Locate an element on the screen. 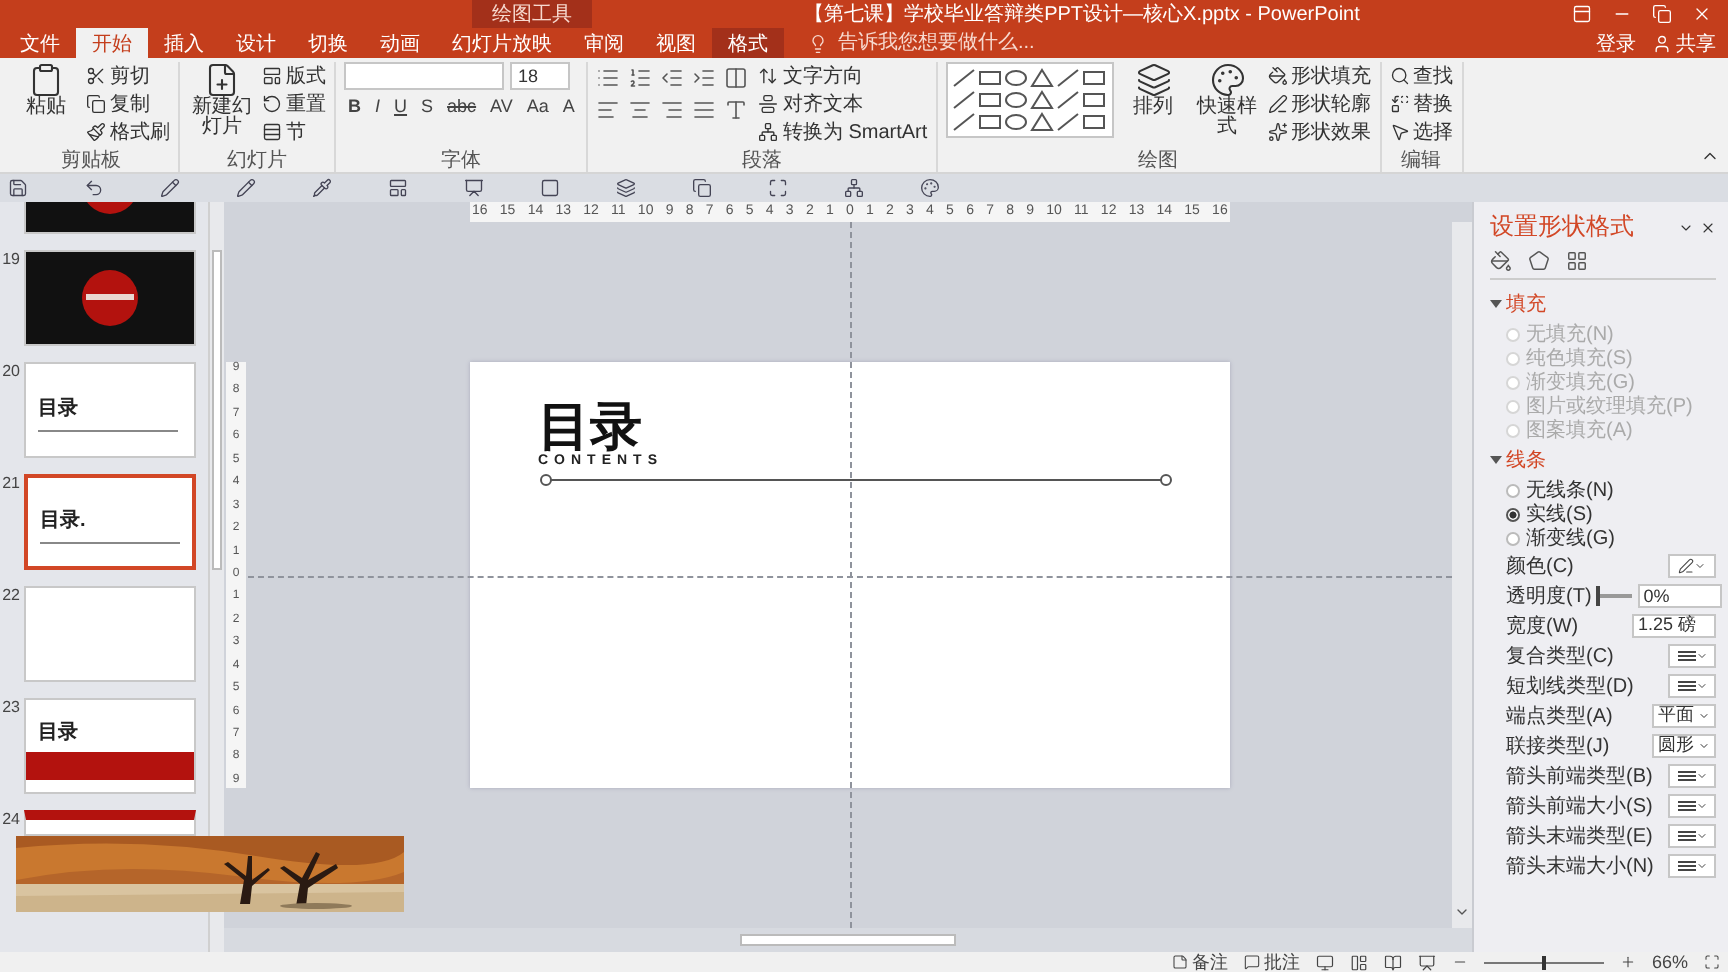 The image size is (1728, 972). ribbon-button: 粘贴 is located at coordinates (46, 90).